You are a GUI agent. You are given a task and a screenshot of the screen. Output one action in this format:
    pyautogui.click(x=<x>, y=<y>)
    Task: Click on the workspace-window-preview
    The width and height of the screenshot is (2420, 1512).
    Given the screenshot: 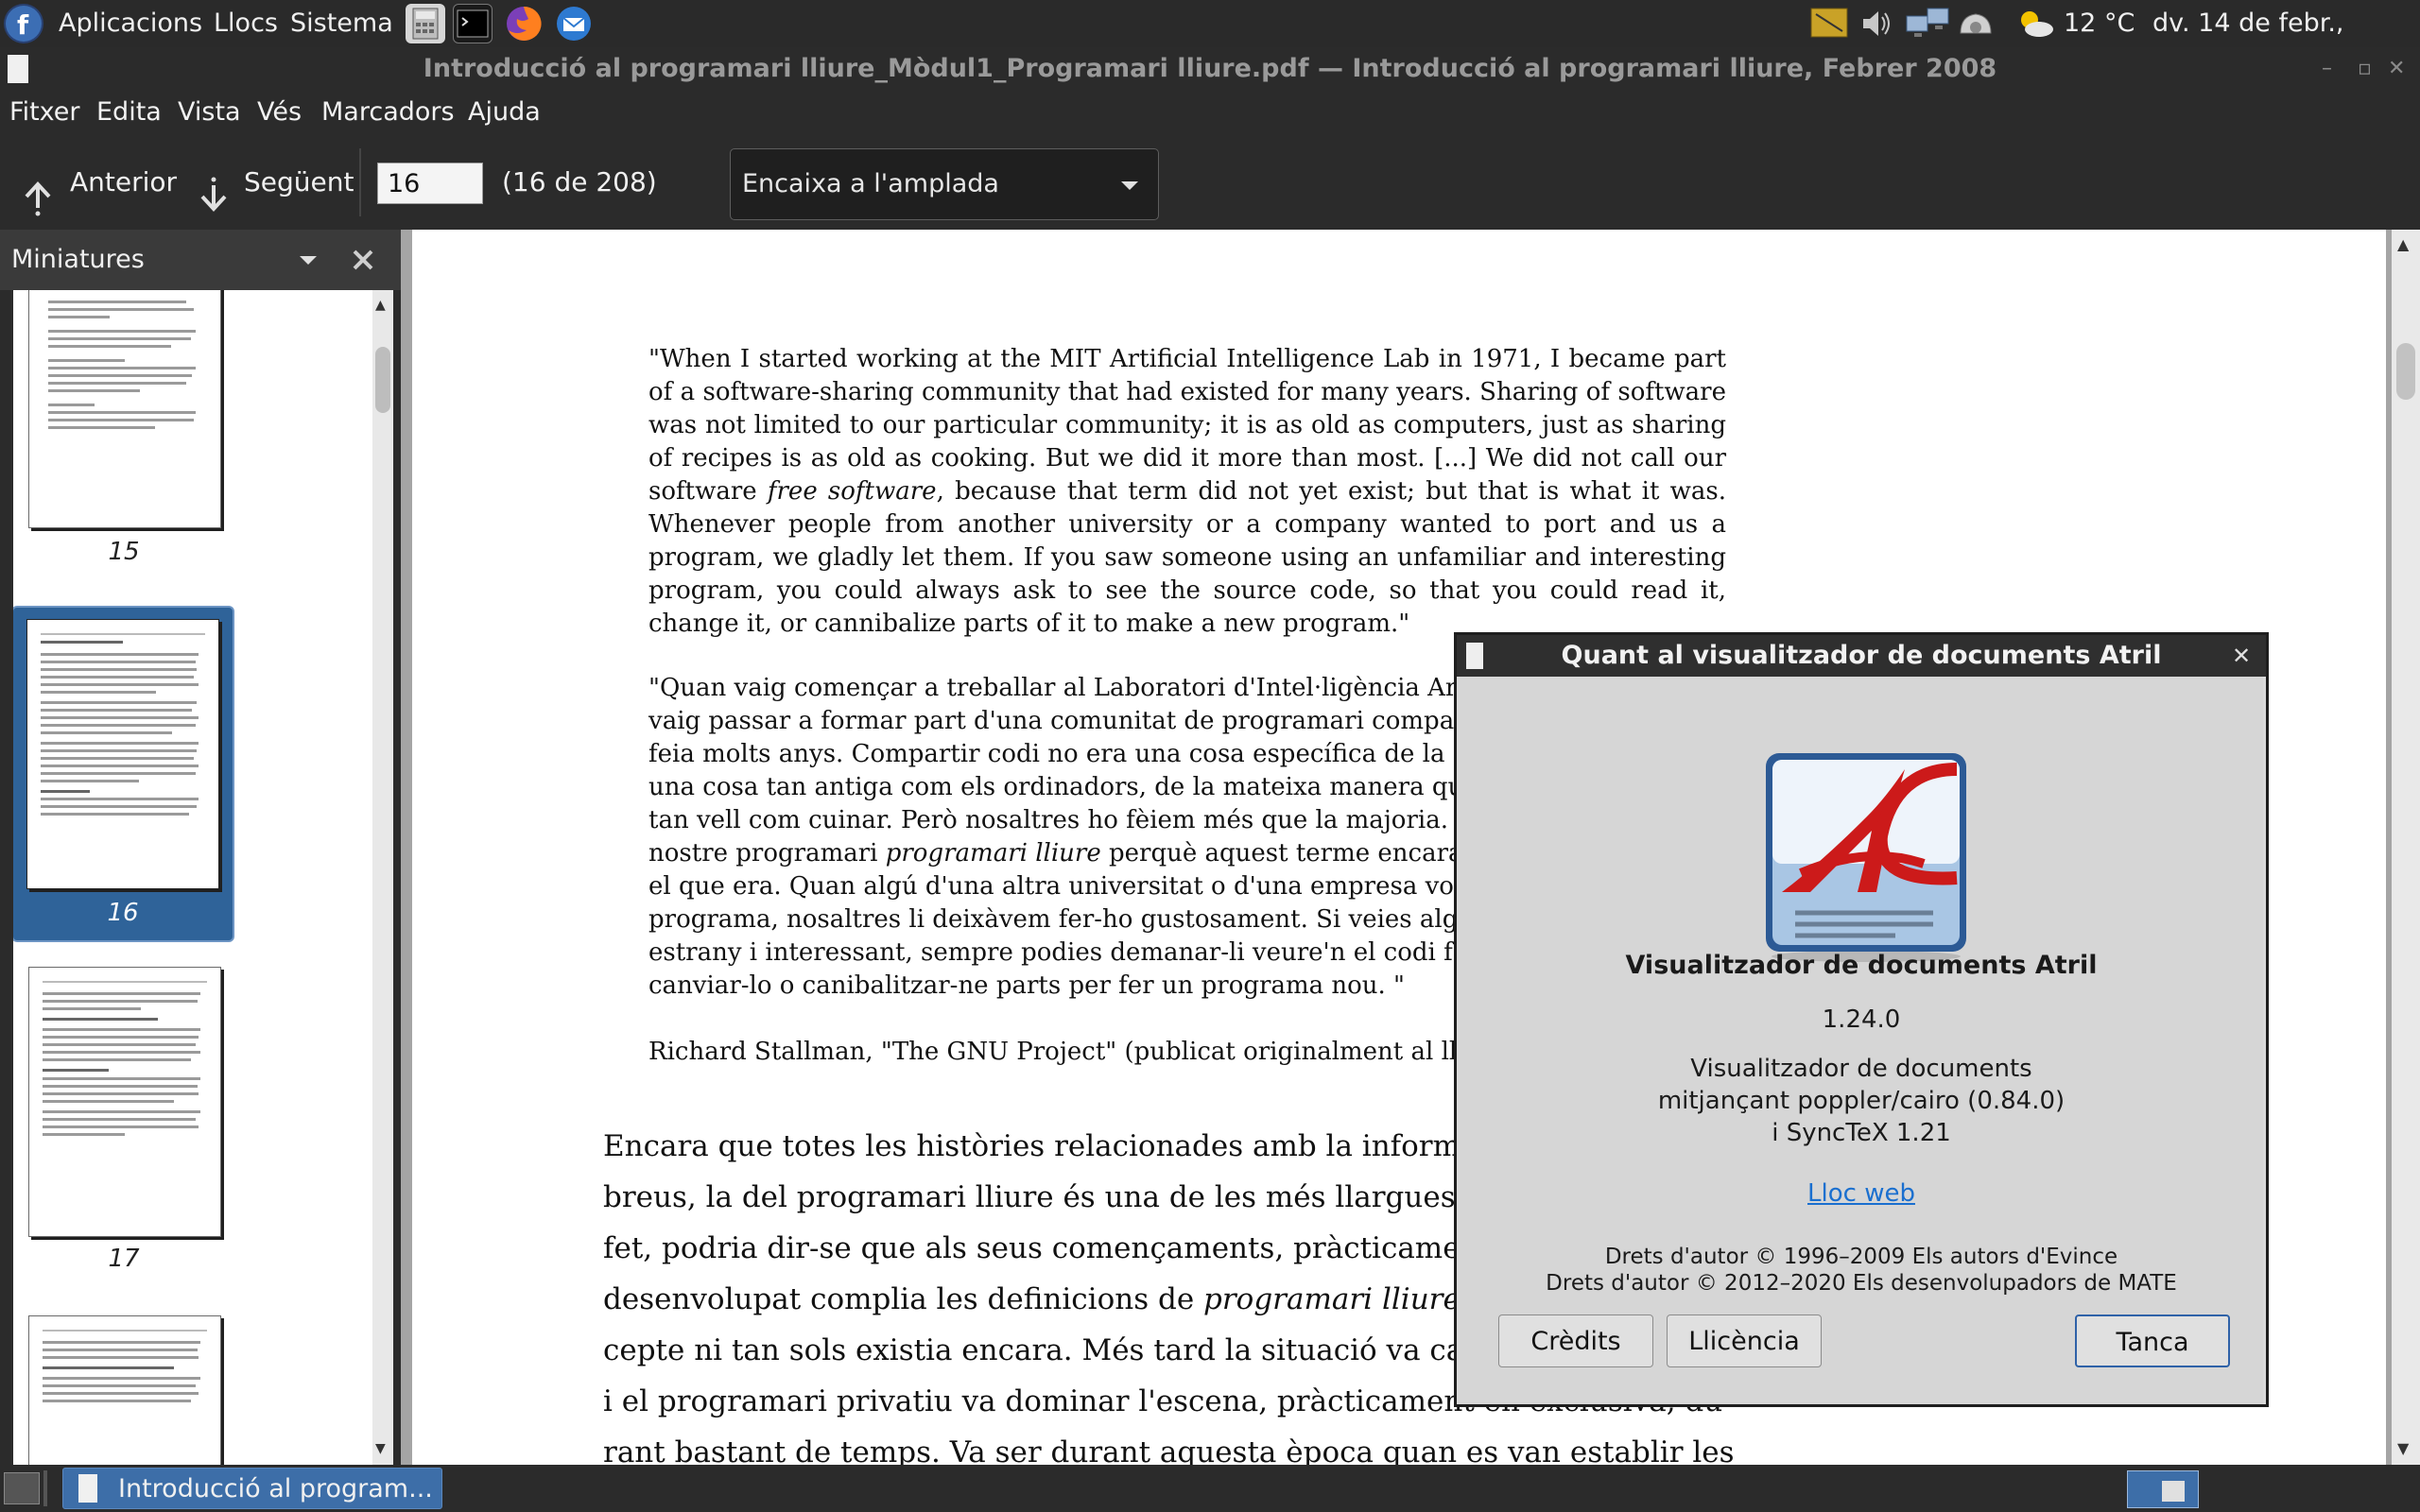 What is the action you would take?
    pyautogui.click(x=2173, y=1491)
    